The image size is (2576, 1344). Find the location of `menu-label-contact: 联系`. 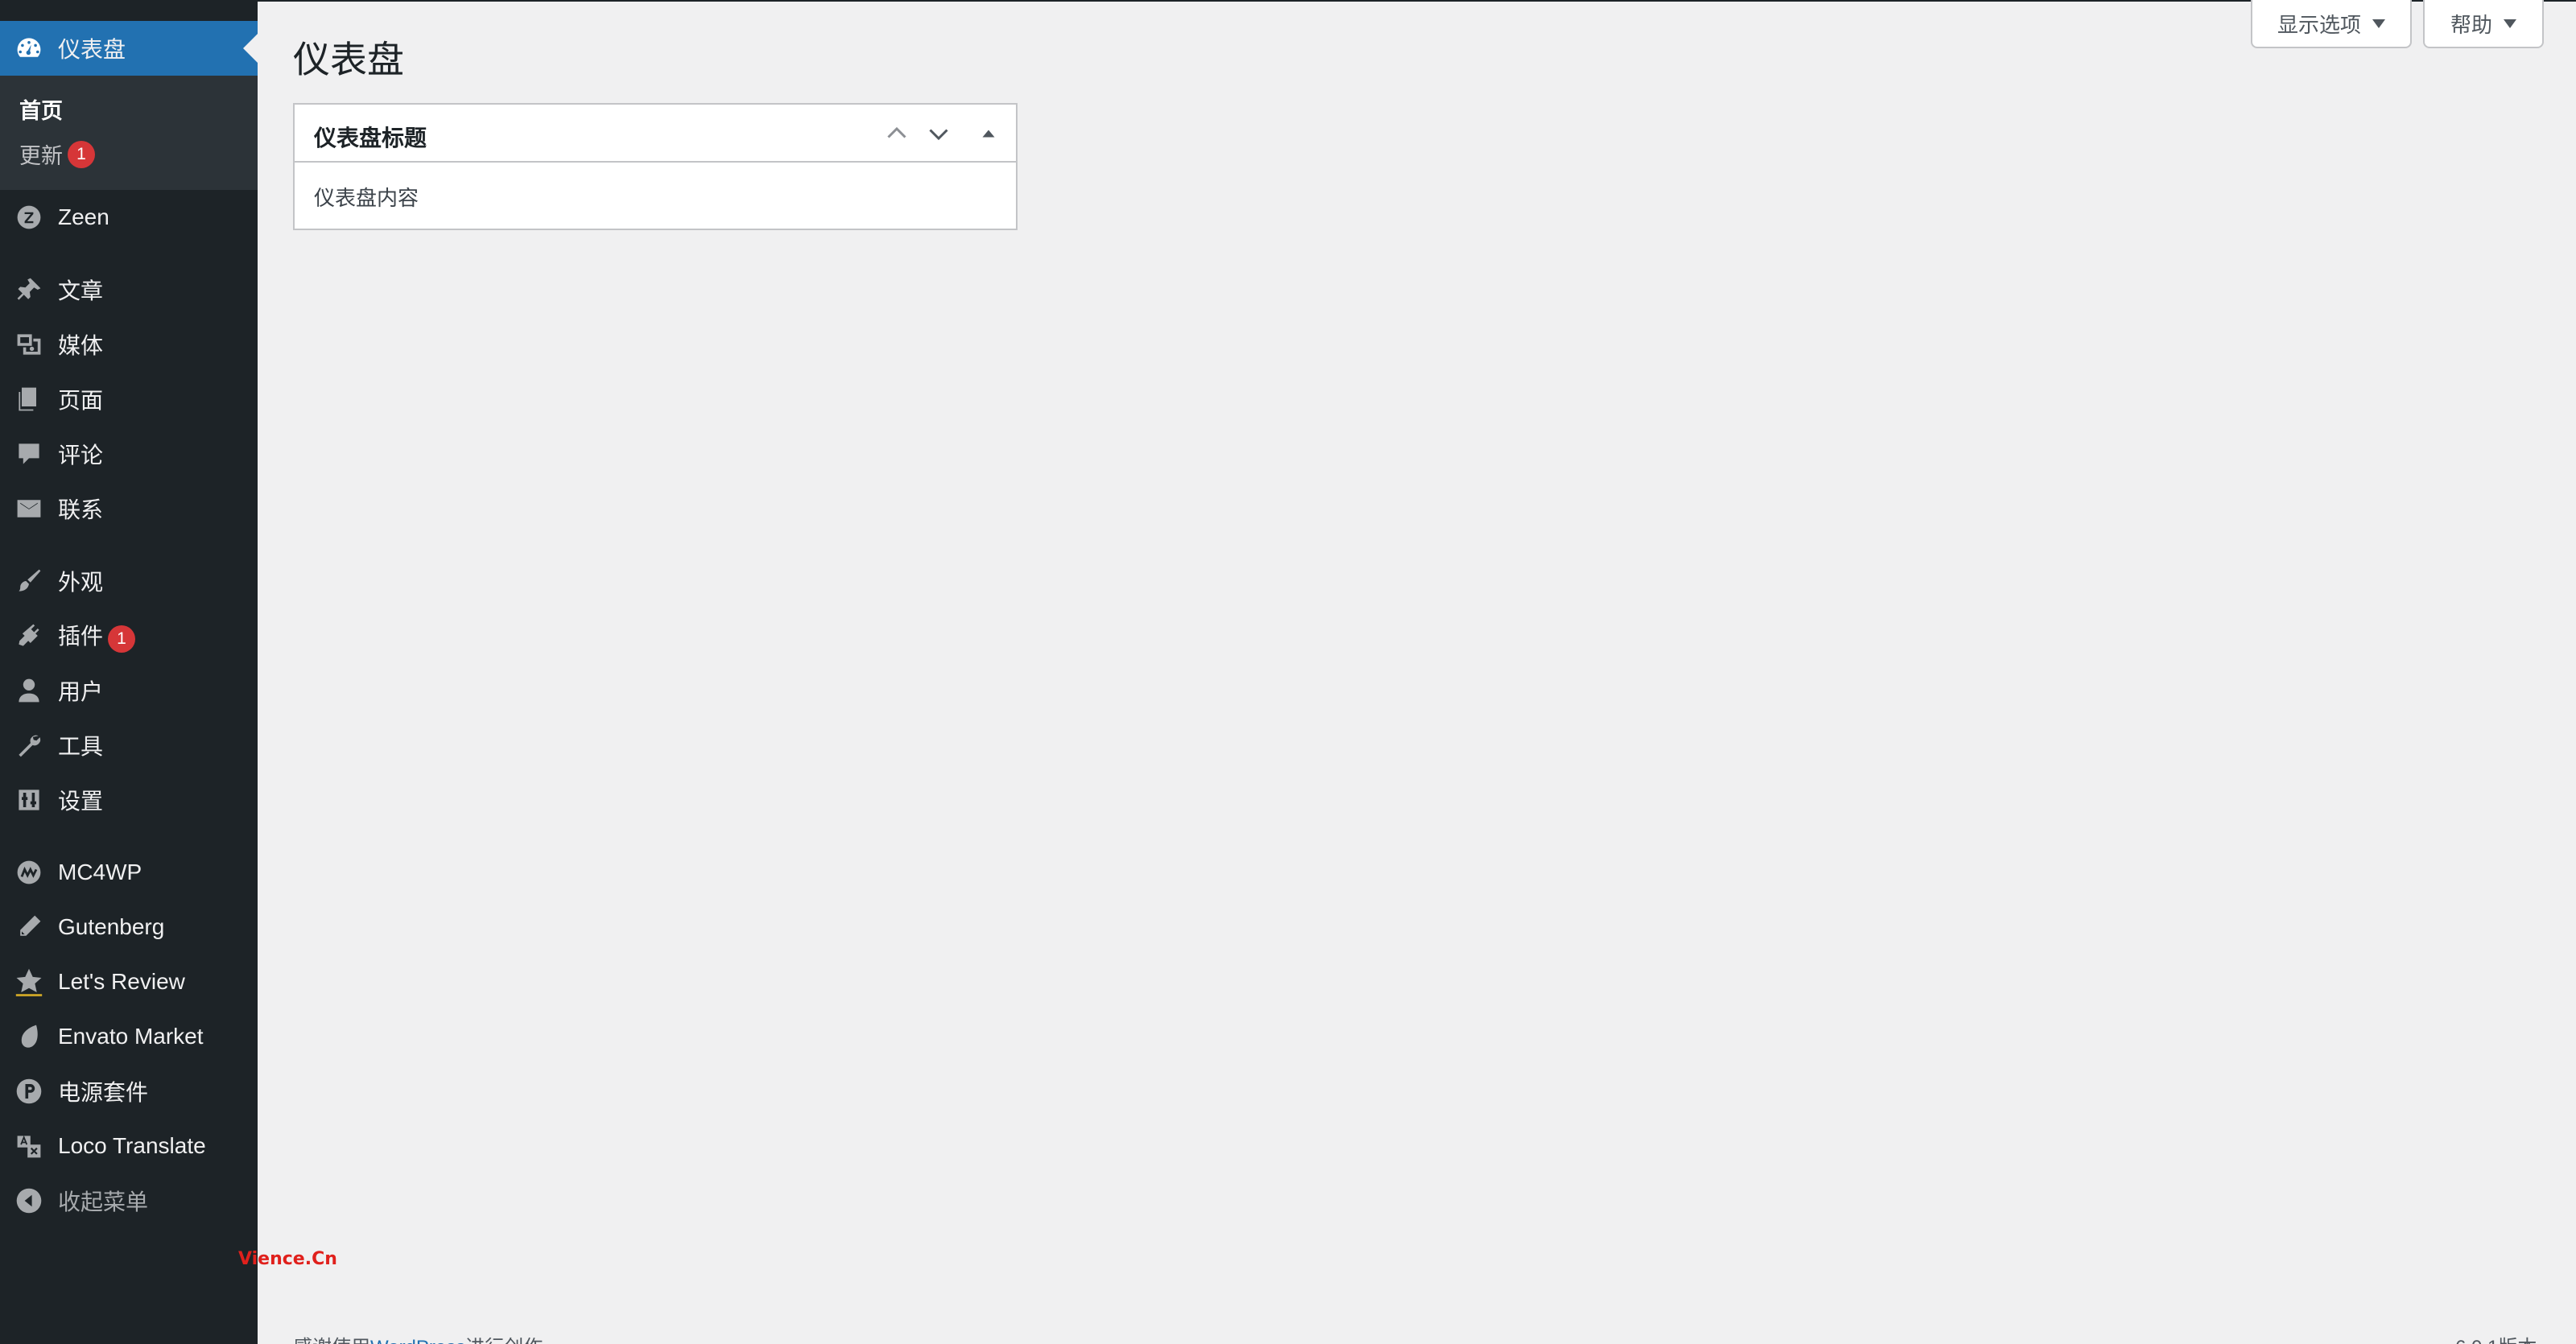

menu-label-contact: 联系 is located at coordinates (81, 509).